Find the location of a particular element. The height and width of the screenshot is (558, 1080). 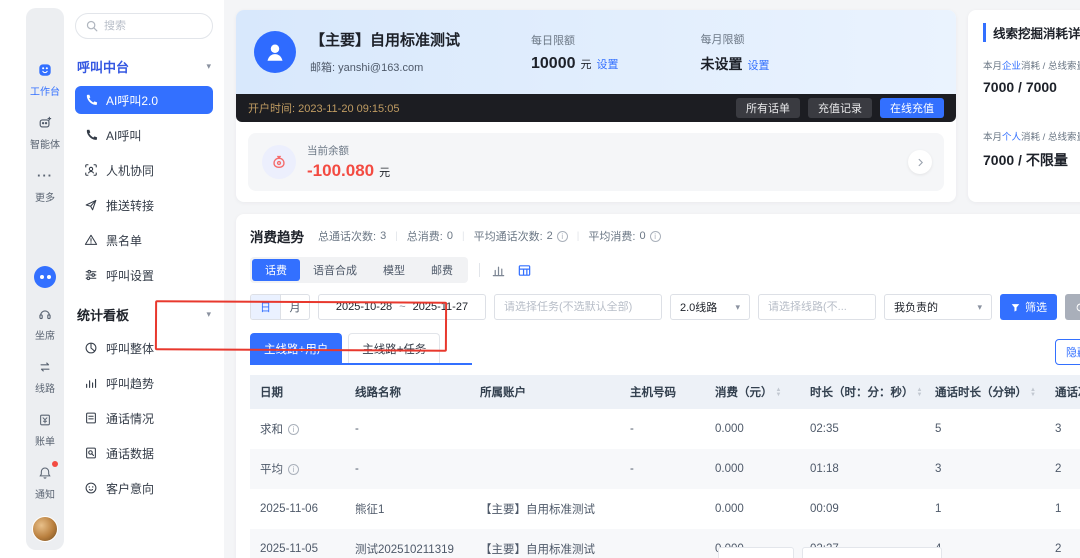

carousel-next-button is located at coordinates (920, 162).